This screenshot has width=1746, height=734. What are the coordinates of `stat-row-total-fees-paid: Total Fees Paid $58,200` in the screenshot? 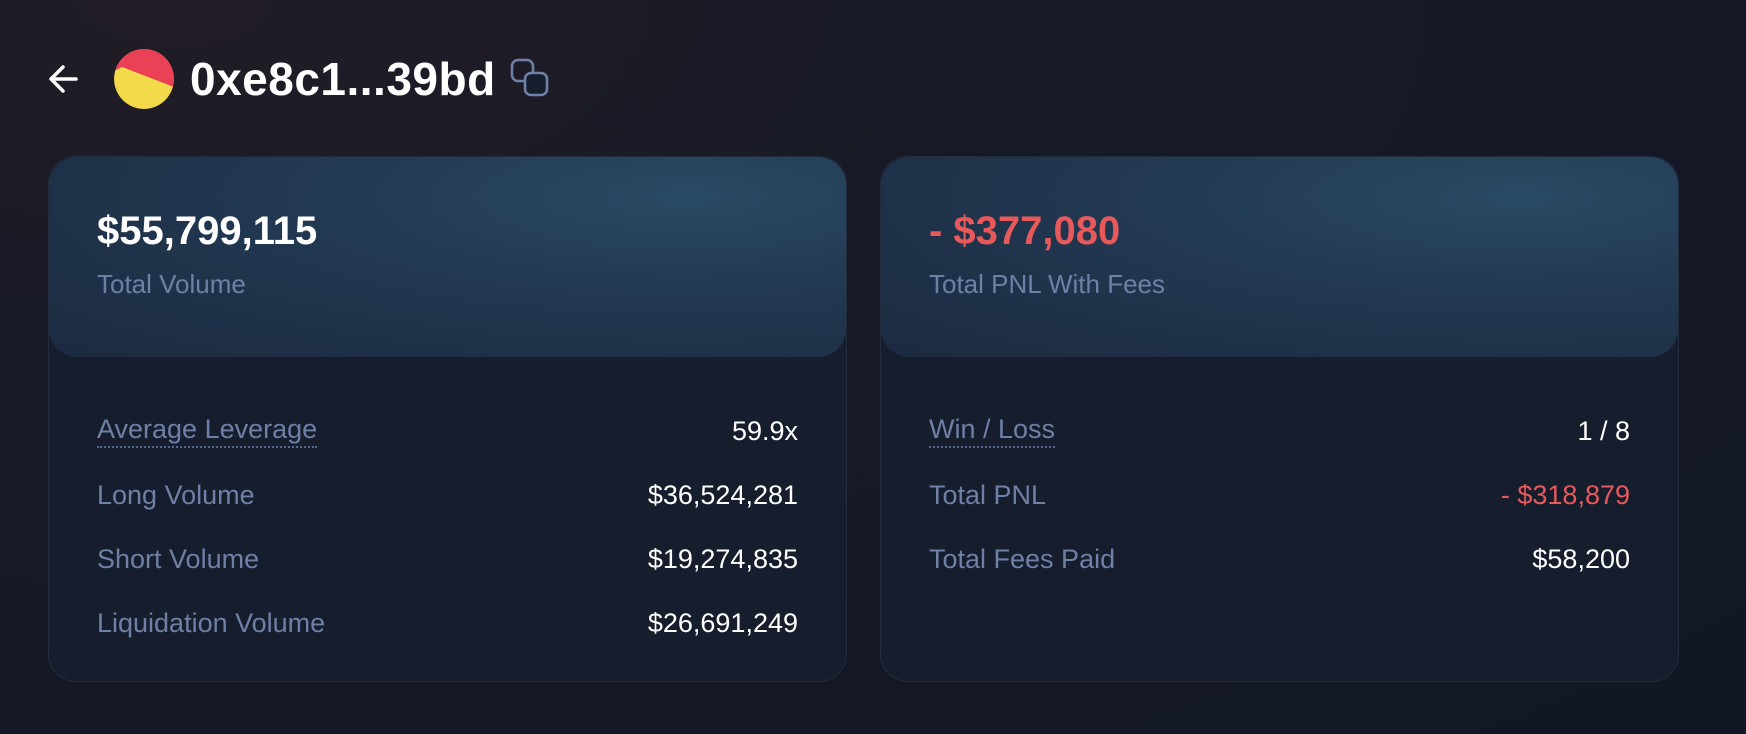 It's located at (1279, 559).